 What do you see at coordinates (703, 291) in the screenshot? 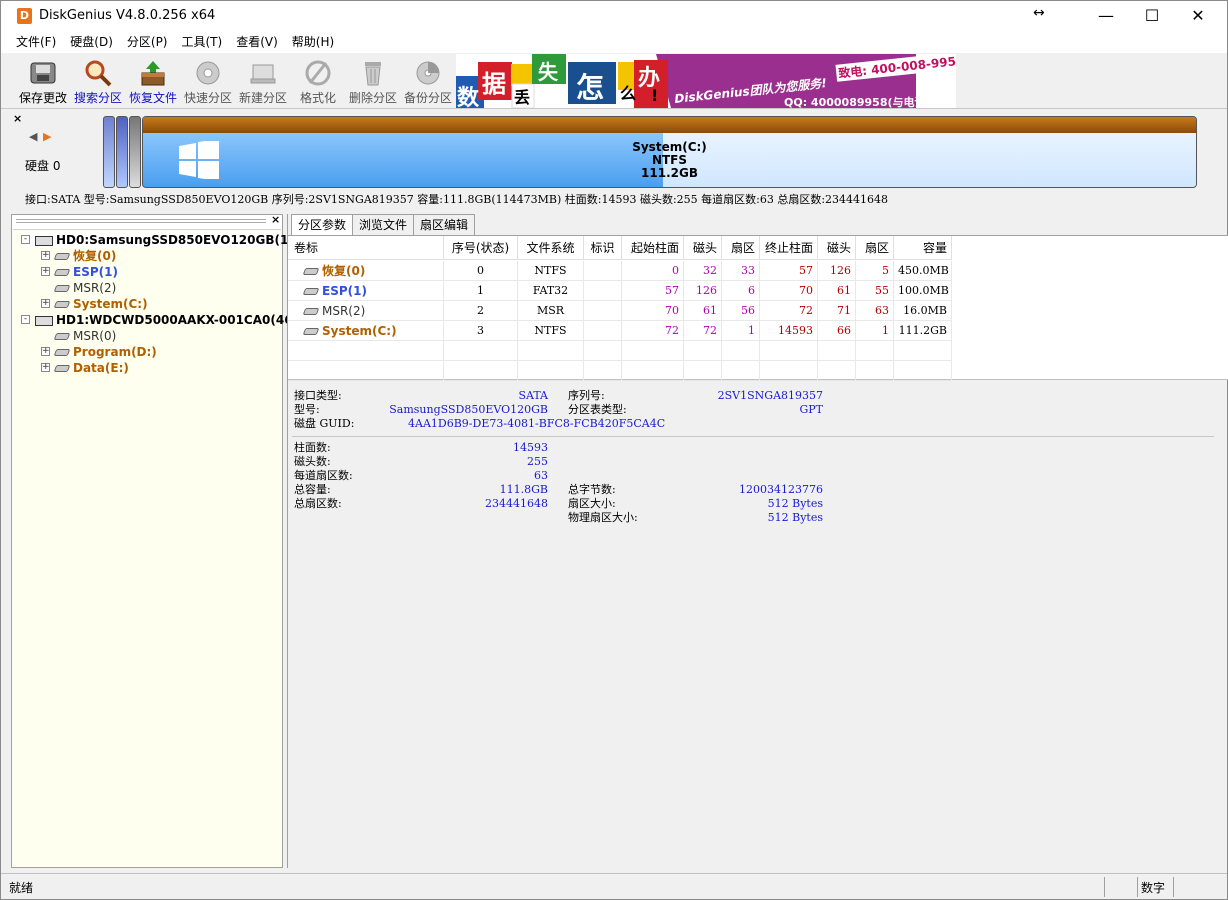
I see `table-cell: 126` at bounding box center [703, 291].